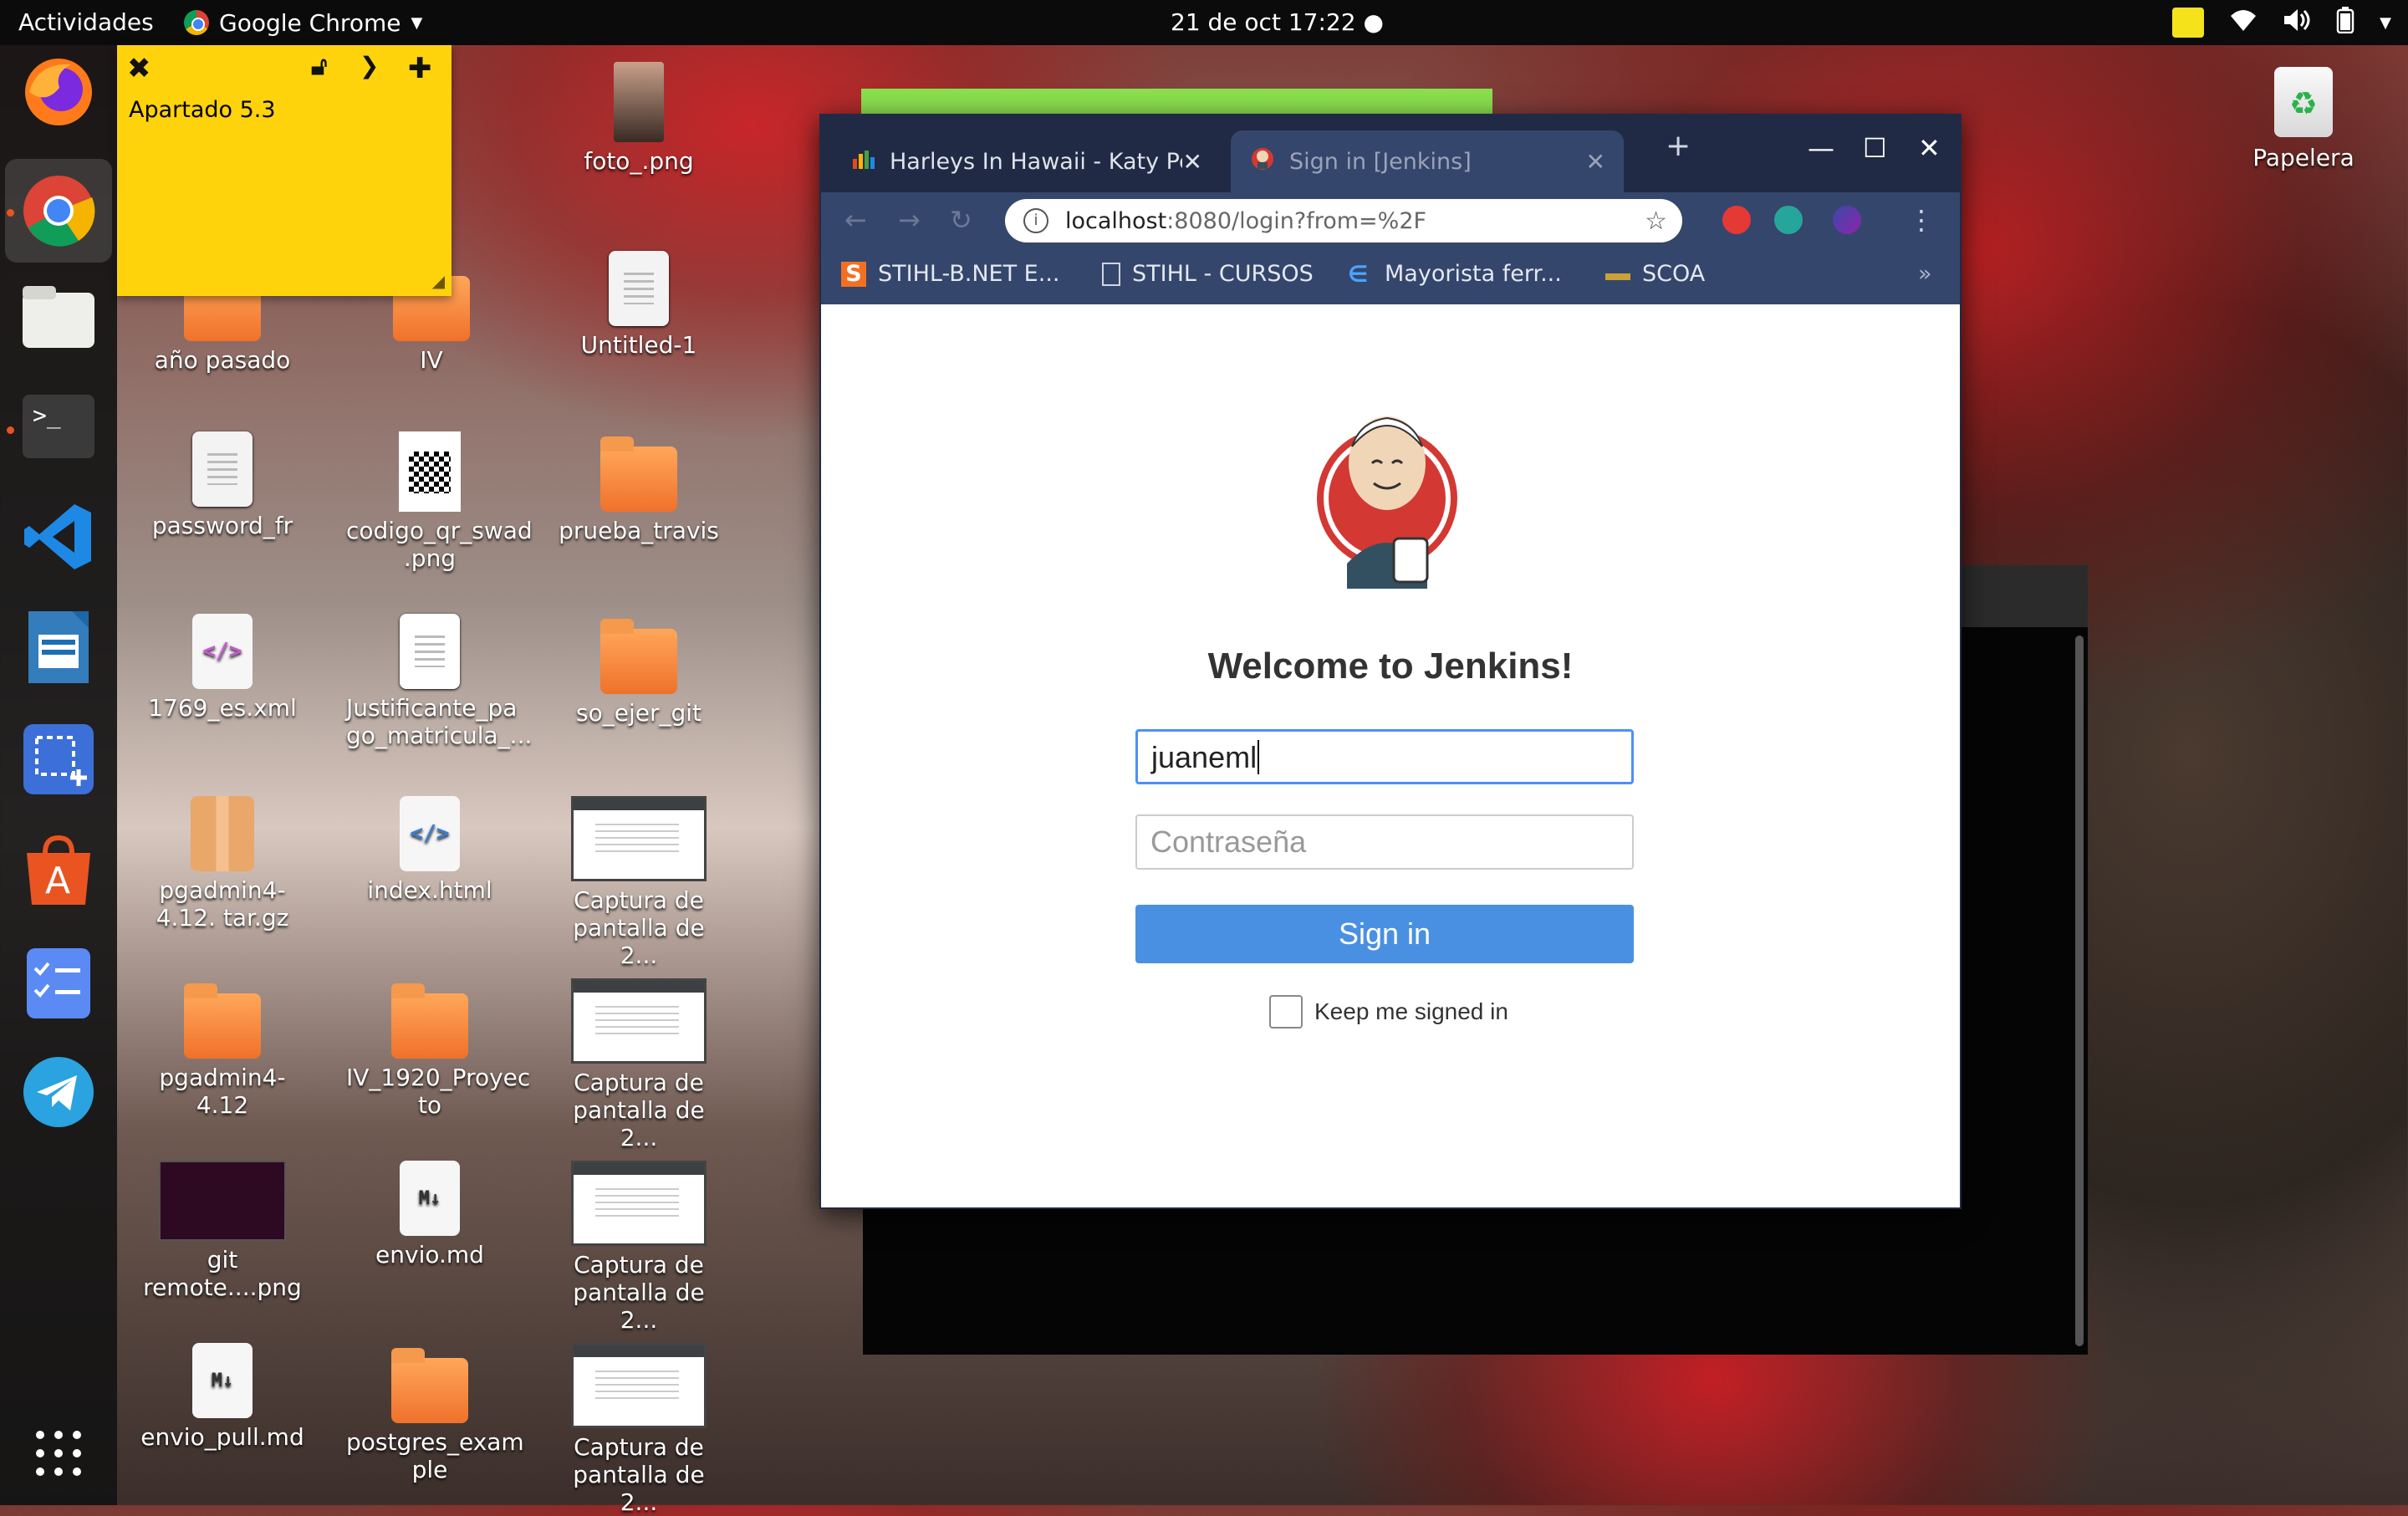  I want to click on new-tab-icon: +, so click(1679, 146).